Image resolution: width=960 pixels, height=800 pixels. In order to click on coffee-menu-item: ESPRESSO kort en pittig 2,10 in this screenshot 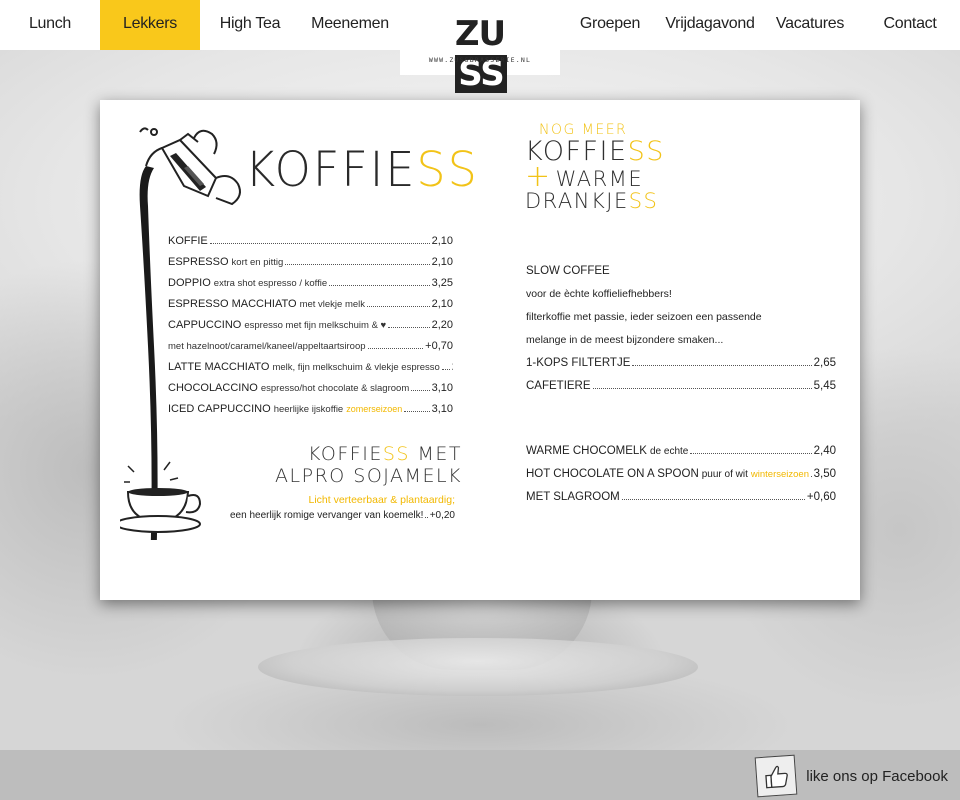, I will do `click(310, 262)`.